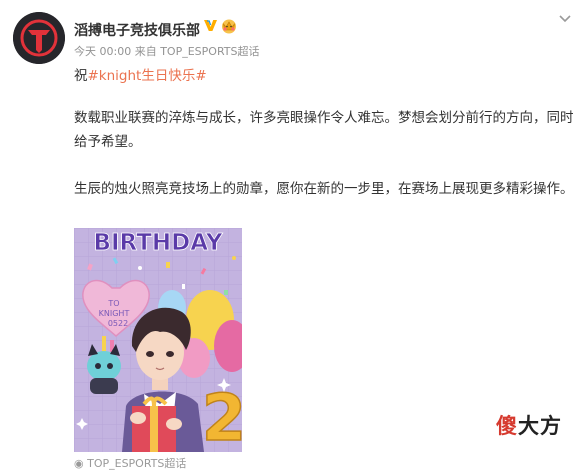  I want to click on post-paragraph-2: 生辰的烛火照亮竞技场上的勋章，愿你在新的一步里，在赛场上展现更多精彩操作。, so click(324, 189).